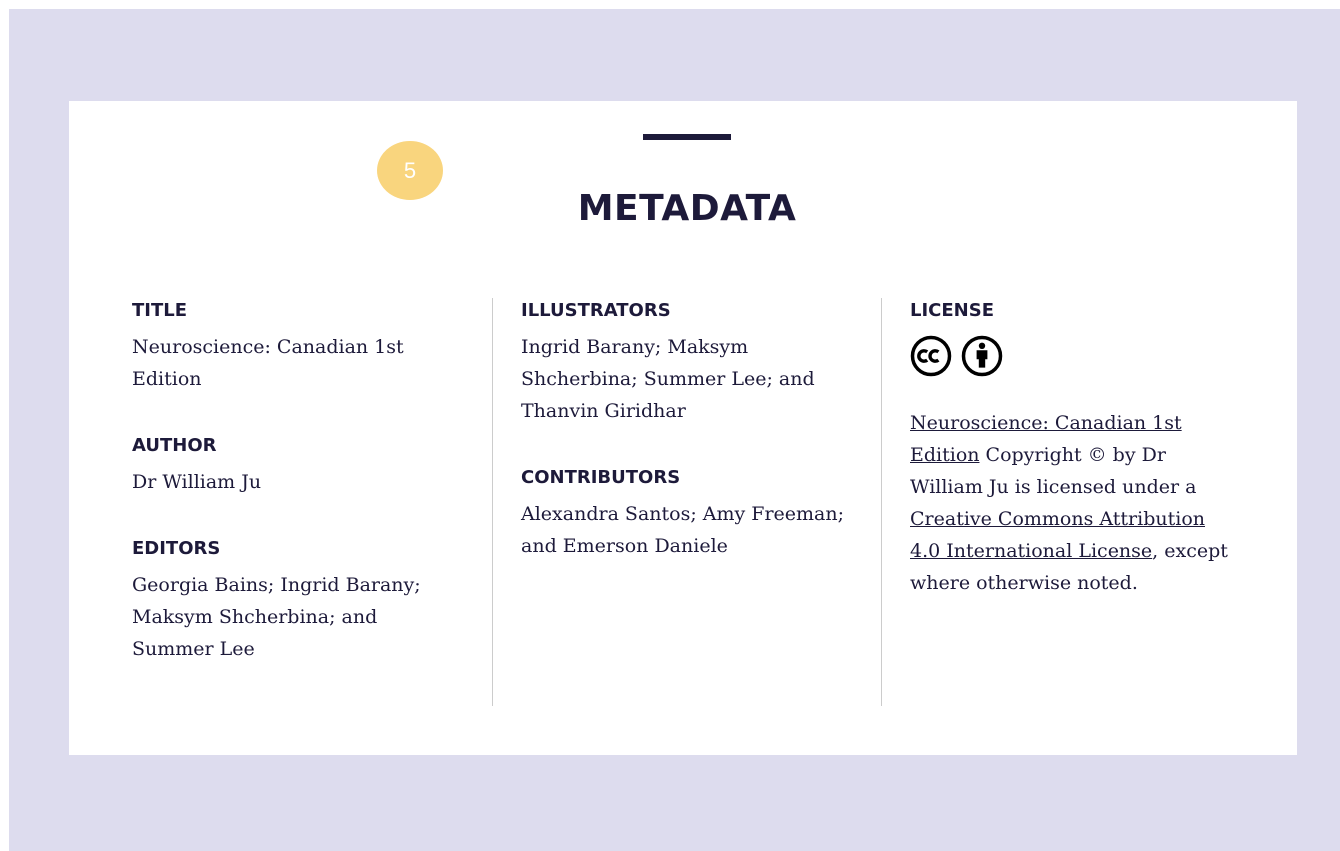 The width and height of the screenshot is (1340, 851). I want to click on title-rule, so click(687, 137).